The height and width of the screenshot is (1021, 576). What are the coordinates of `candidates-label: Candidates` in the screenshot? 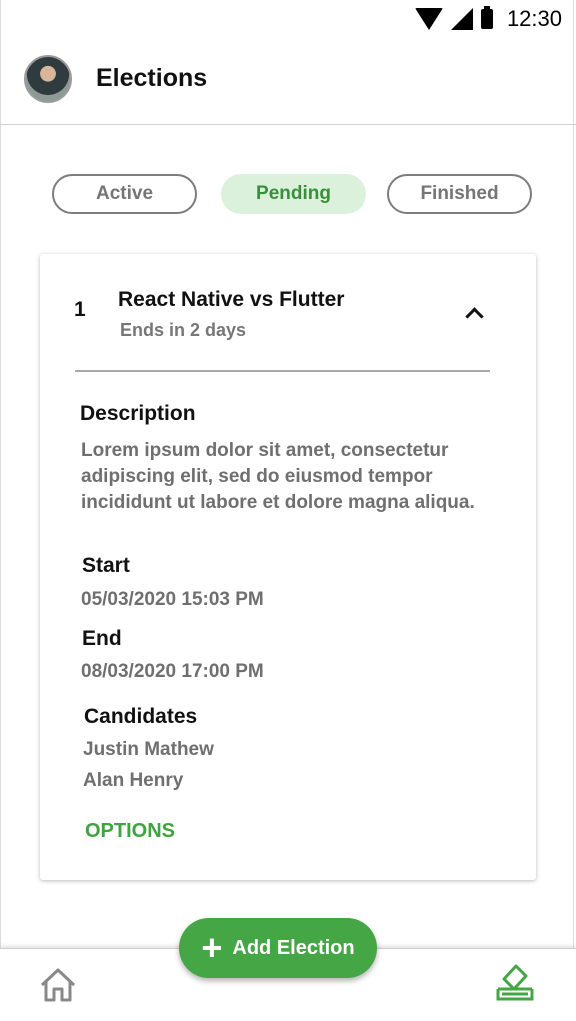 It's located at (141, 716).